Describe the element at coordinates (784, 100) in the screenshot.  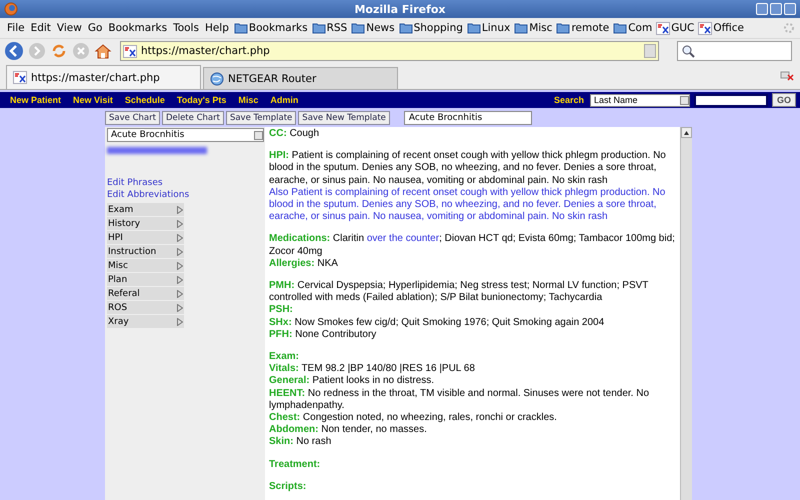
I see `go-button: GO` at that location.